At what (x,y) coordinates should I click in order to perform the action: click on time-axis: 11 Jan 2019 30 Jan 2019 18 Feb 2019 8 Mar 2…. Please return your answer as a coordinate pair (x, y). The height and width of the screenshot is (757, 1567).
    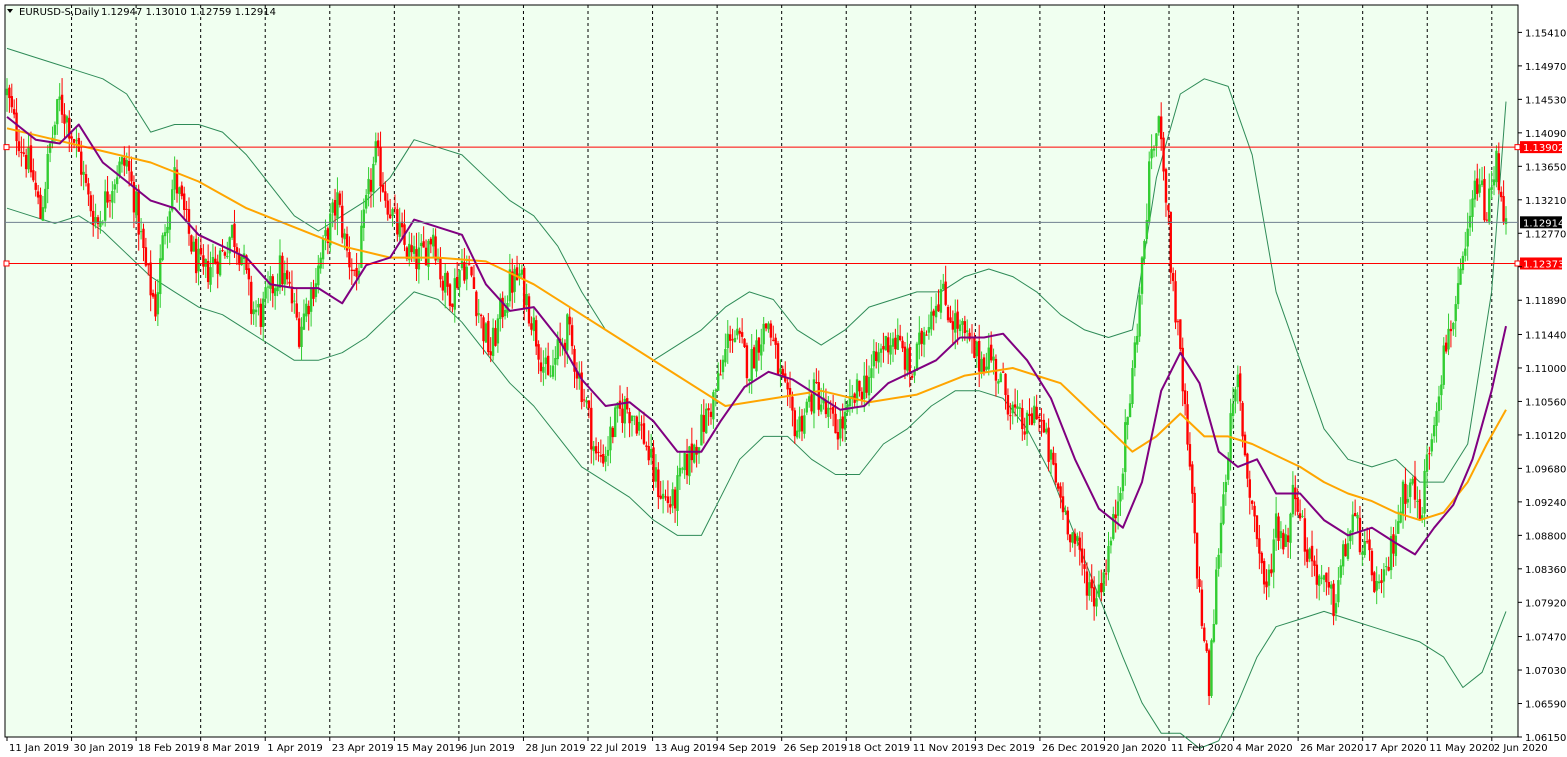
    Looking at the image, I should click on (777, 745).